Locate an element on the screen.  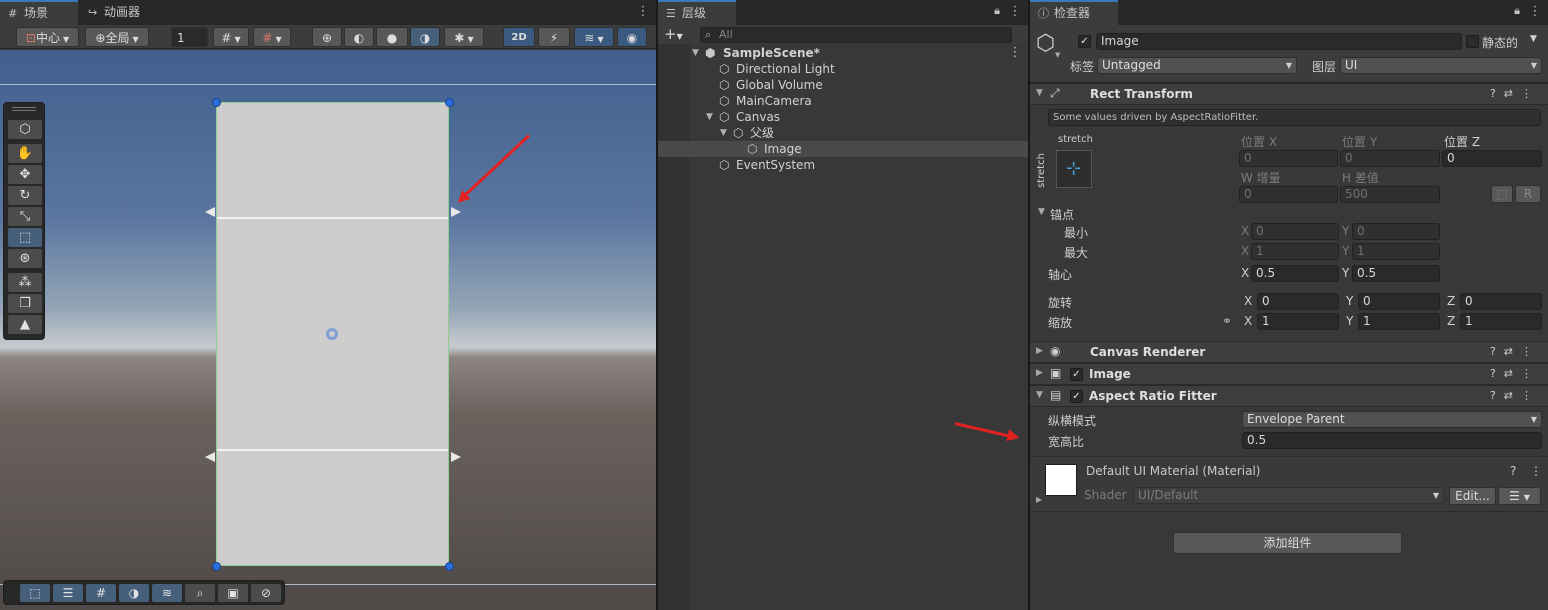
tab-inspector: ⓘ 检查器 is located at coordinates (1074, 12).